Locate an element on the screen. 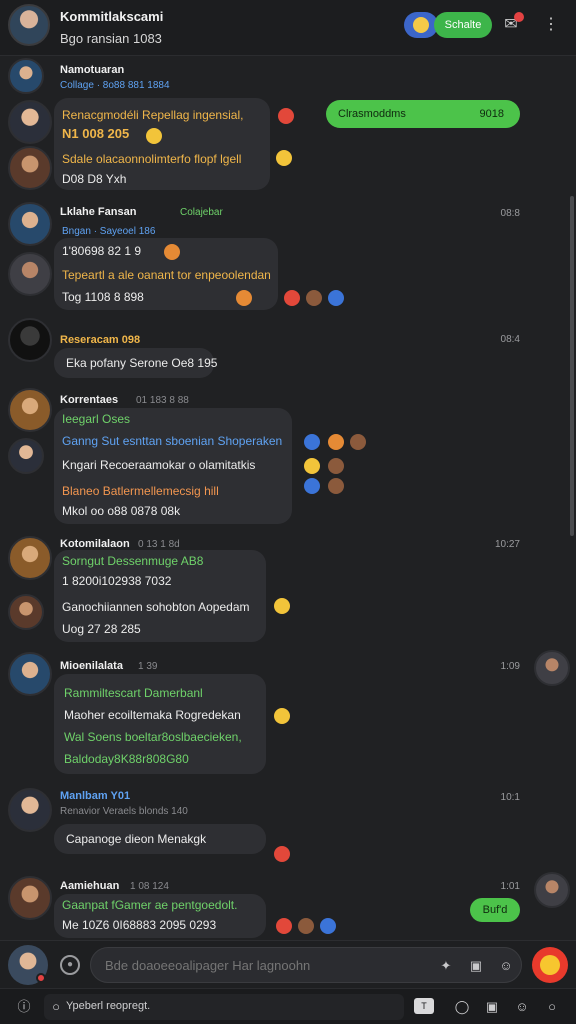 The image size is (576, 1024). message-text: 1 8200i102938 7032 is located at coordinates (117, 581).